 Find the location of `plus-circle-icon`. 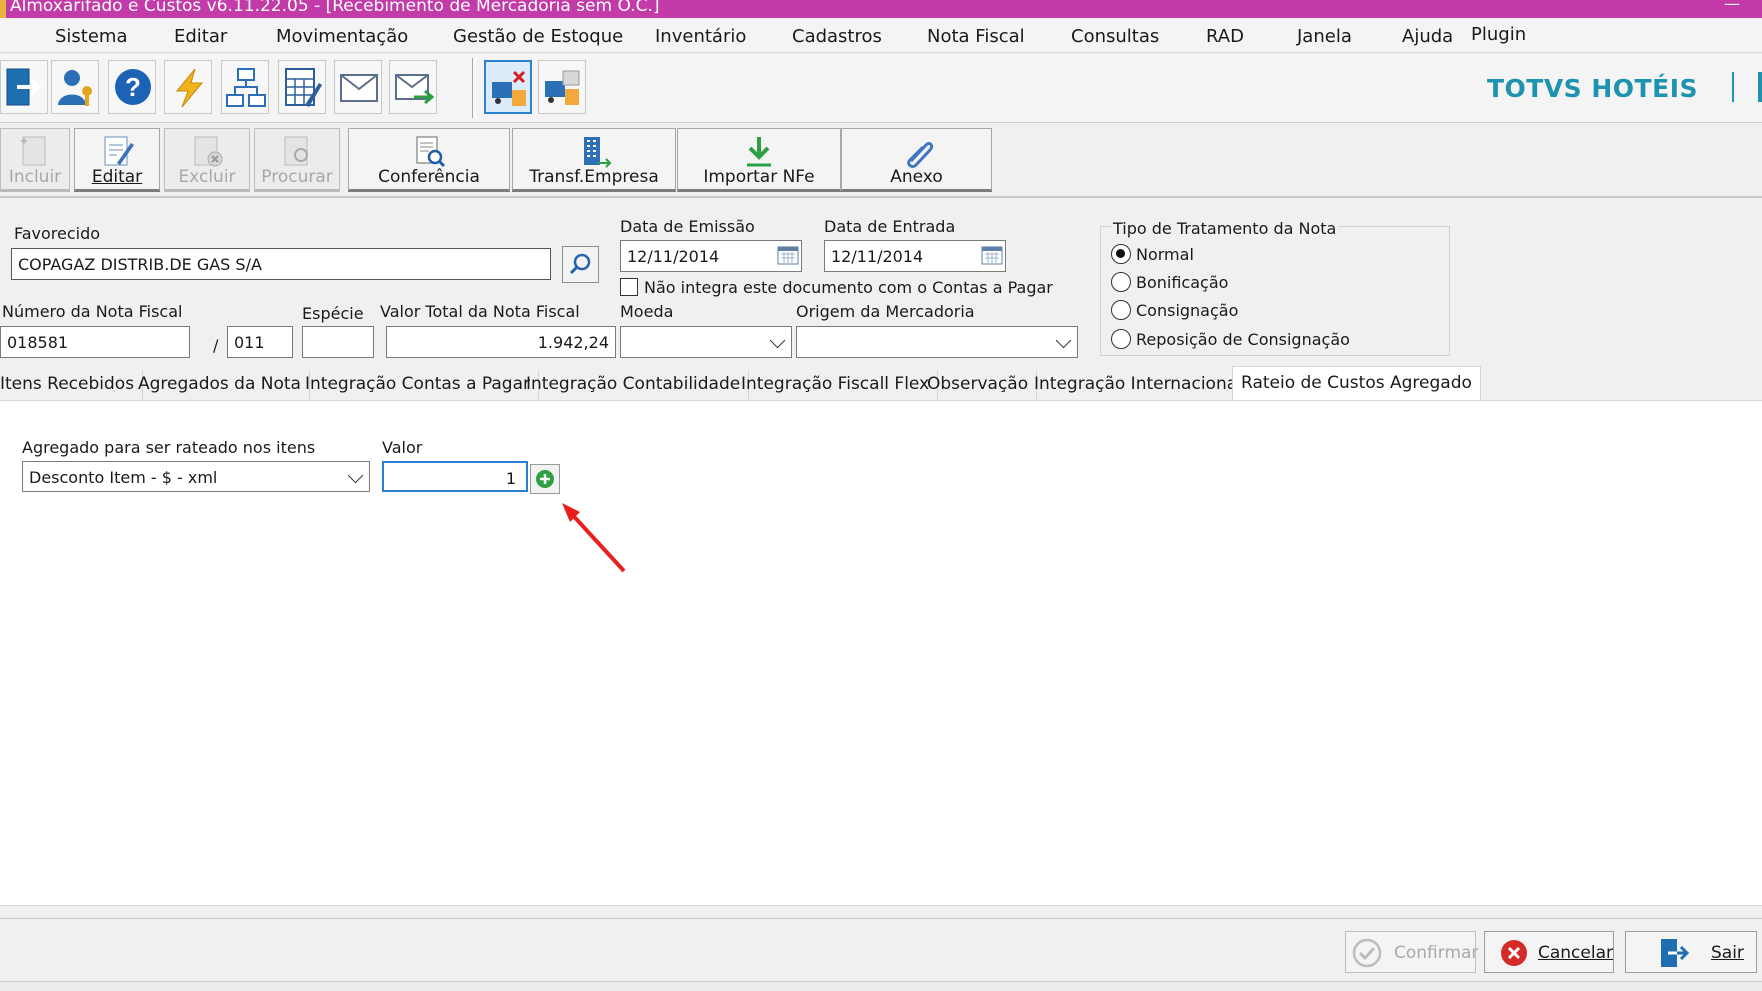

plus-circle-icon is located at coordinates (545, 479).